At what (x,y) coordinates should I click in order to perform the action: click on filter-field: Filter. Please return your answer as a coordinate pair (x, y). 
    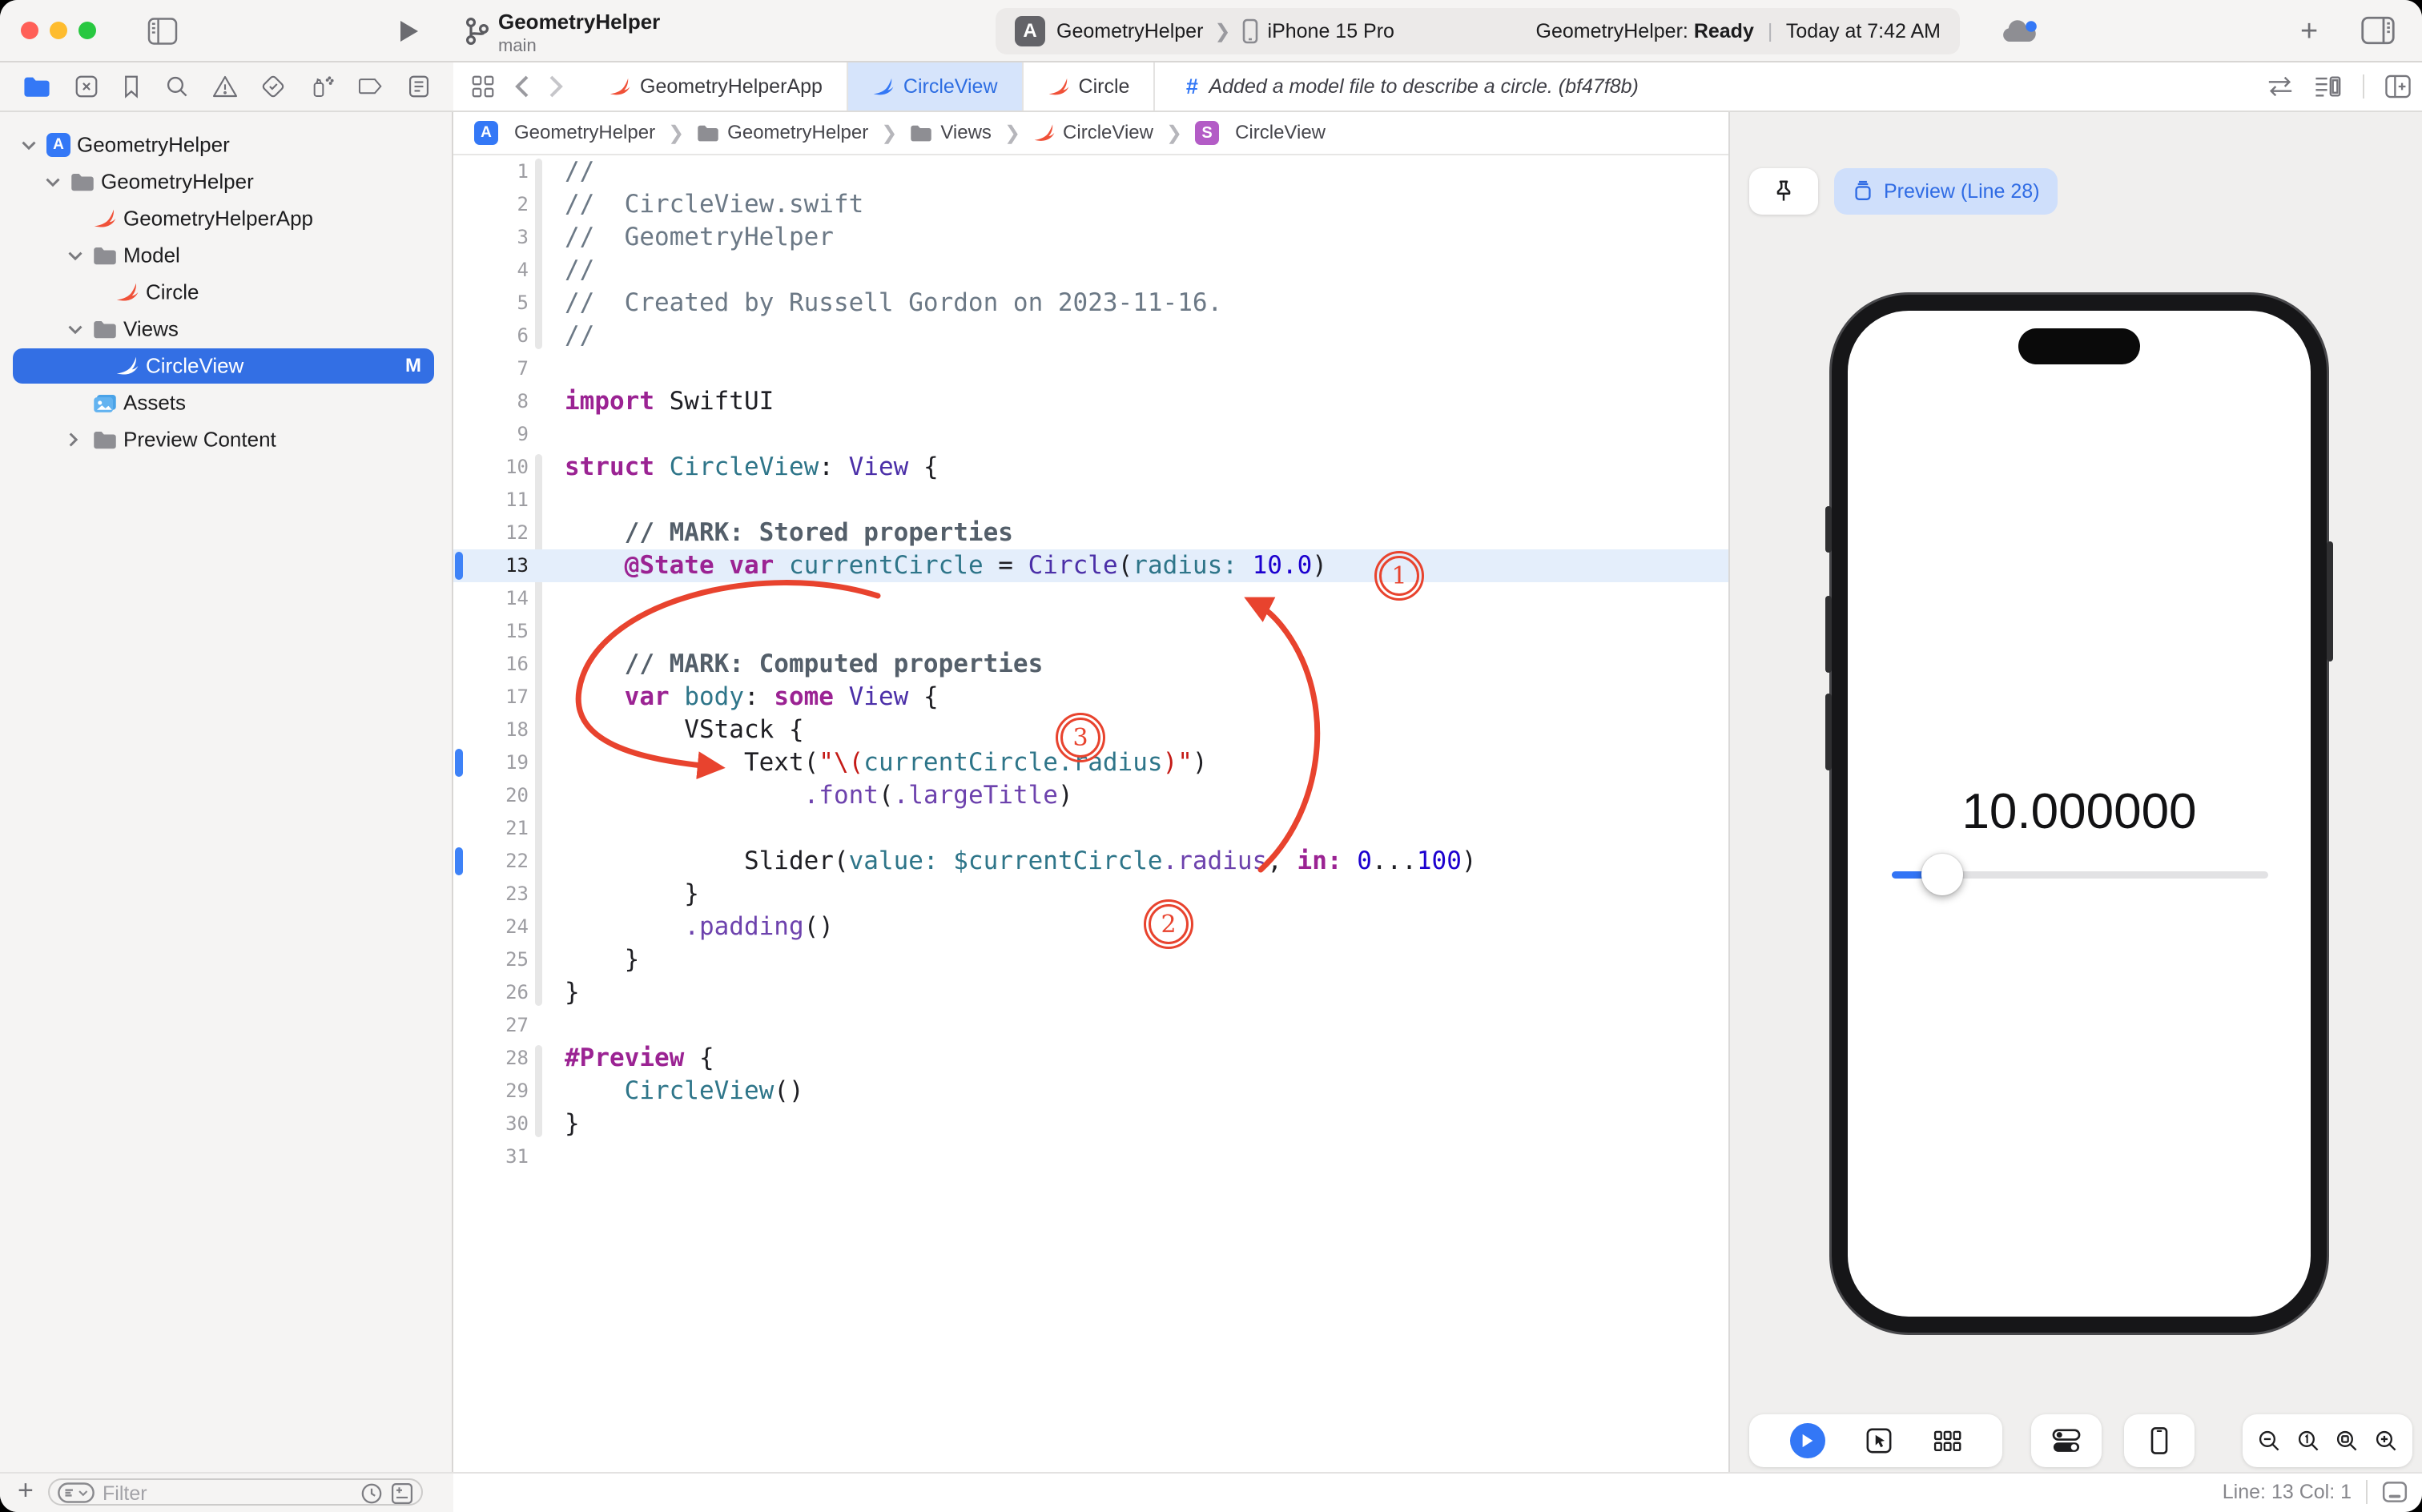
    Looking at the image, I should click on (236, 1492).